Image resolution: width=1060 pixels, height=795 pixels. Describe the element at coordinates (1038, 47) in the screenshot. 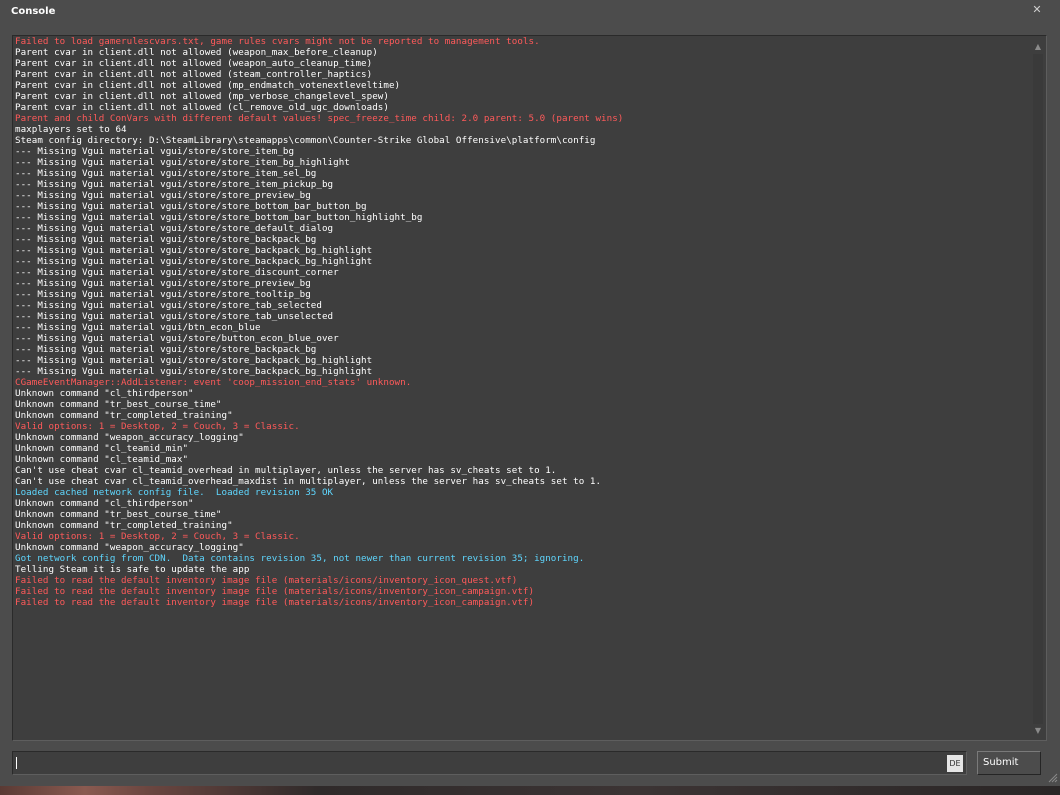

I see `scroll-up-arrow-icon: ▲` at that location.